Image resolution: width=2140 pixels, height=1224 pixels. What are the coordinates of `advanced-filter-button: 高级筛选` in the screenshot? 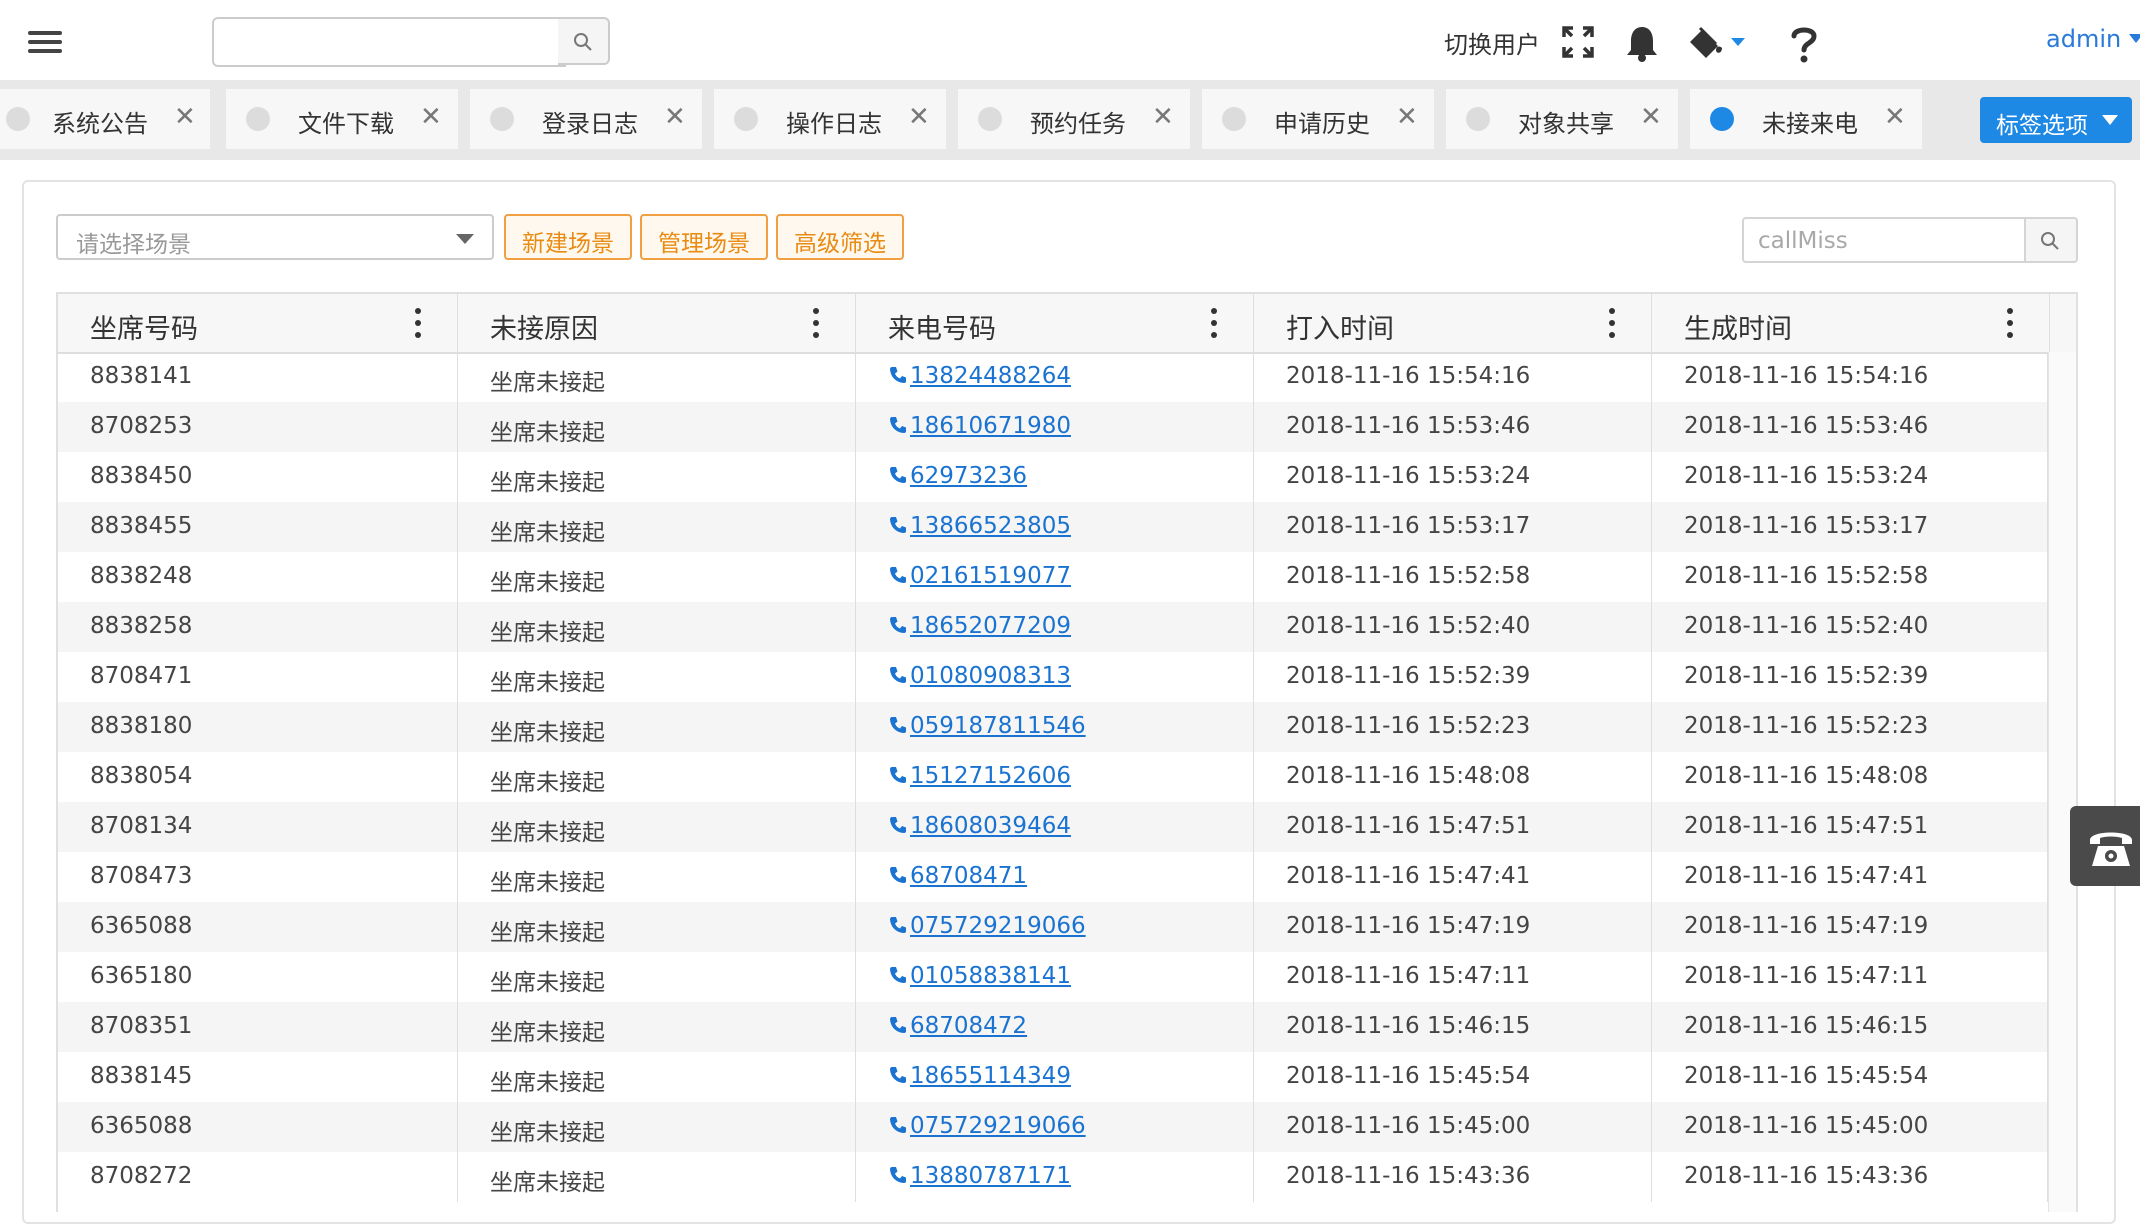 It's located at (840, 237).